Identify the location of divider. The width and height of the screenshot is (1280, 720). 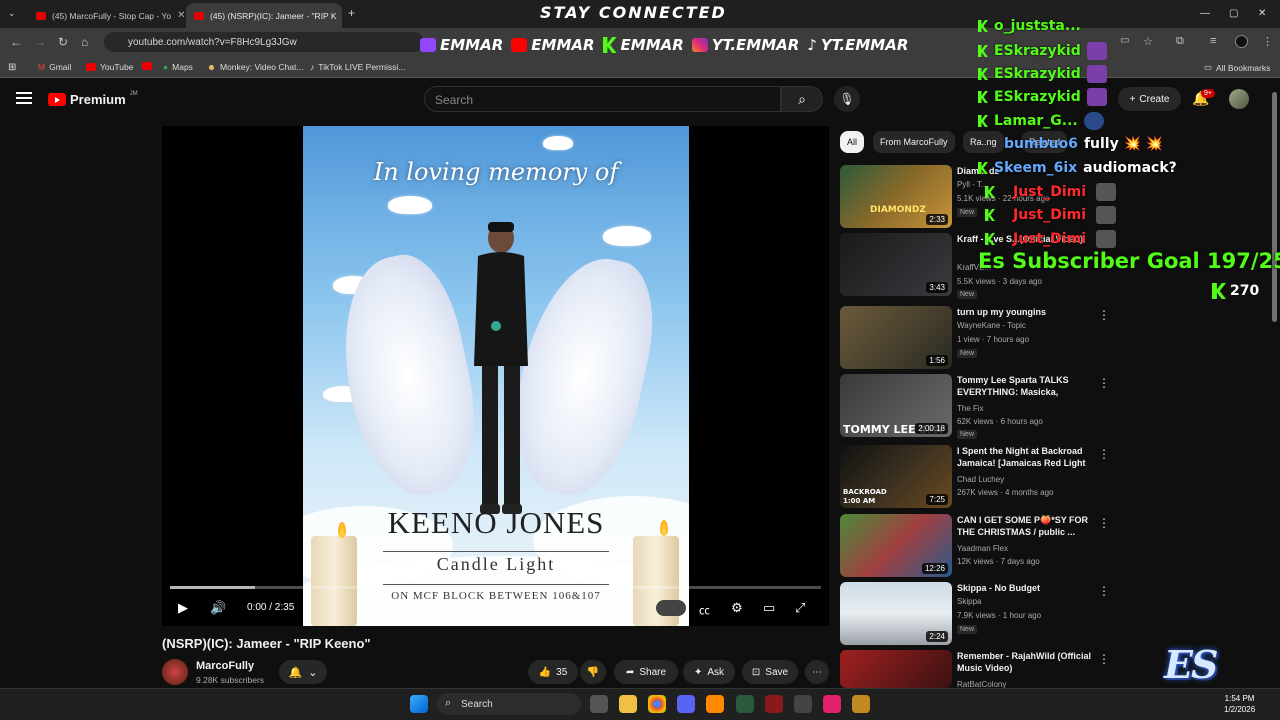
(496, 584).